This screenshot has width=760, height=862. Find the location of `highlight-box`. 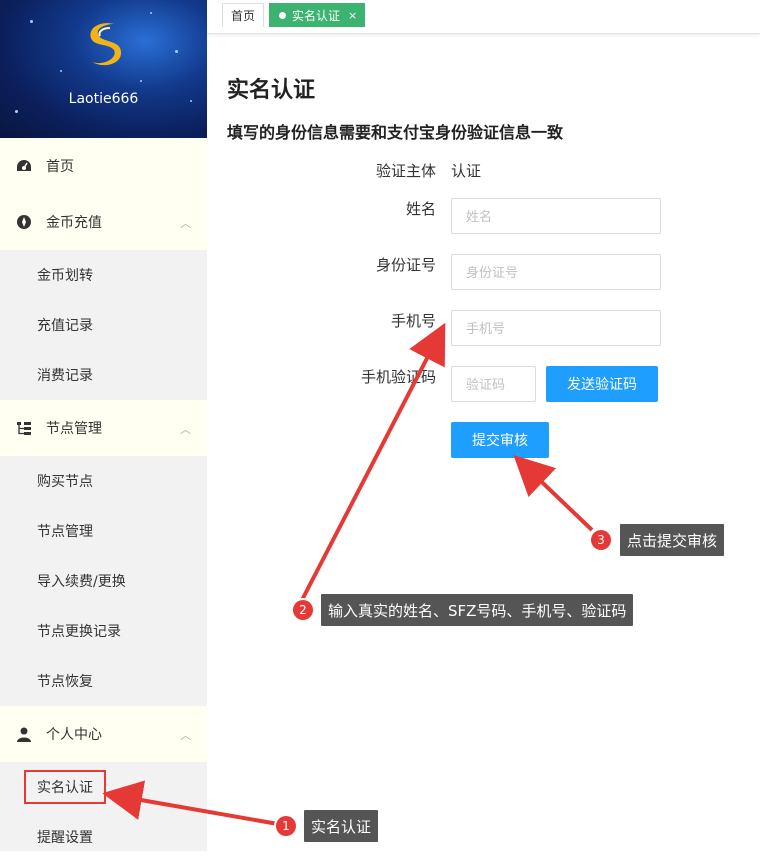

highlight-box is located at coordinates (65, 787).